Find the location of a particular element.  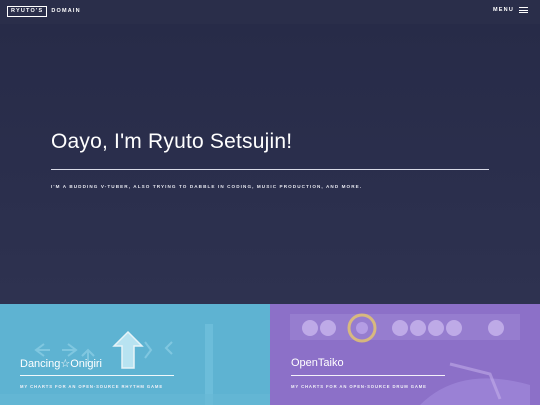

menu-button: MENU is located at coordinates (510, 10).